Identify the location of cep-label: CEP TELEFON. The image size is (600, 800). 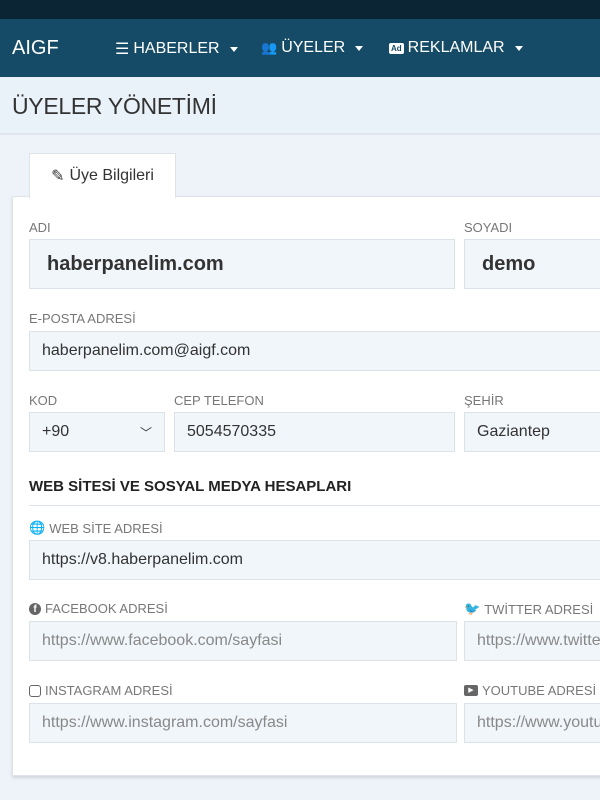
(219, 400).